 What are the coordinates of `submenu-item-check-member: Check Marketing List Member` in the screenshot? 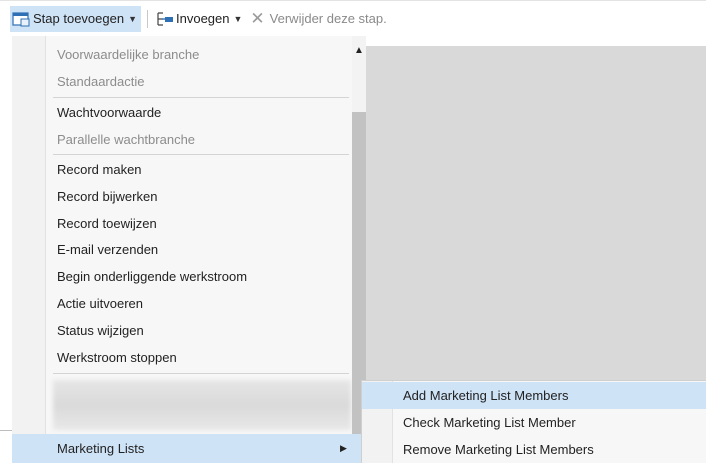 It's located at (534, 422).